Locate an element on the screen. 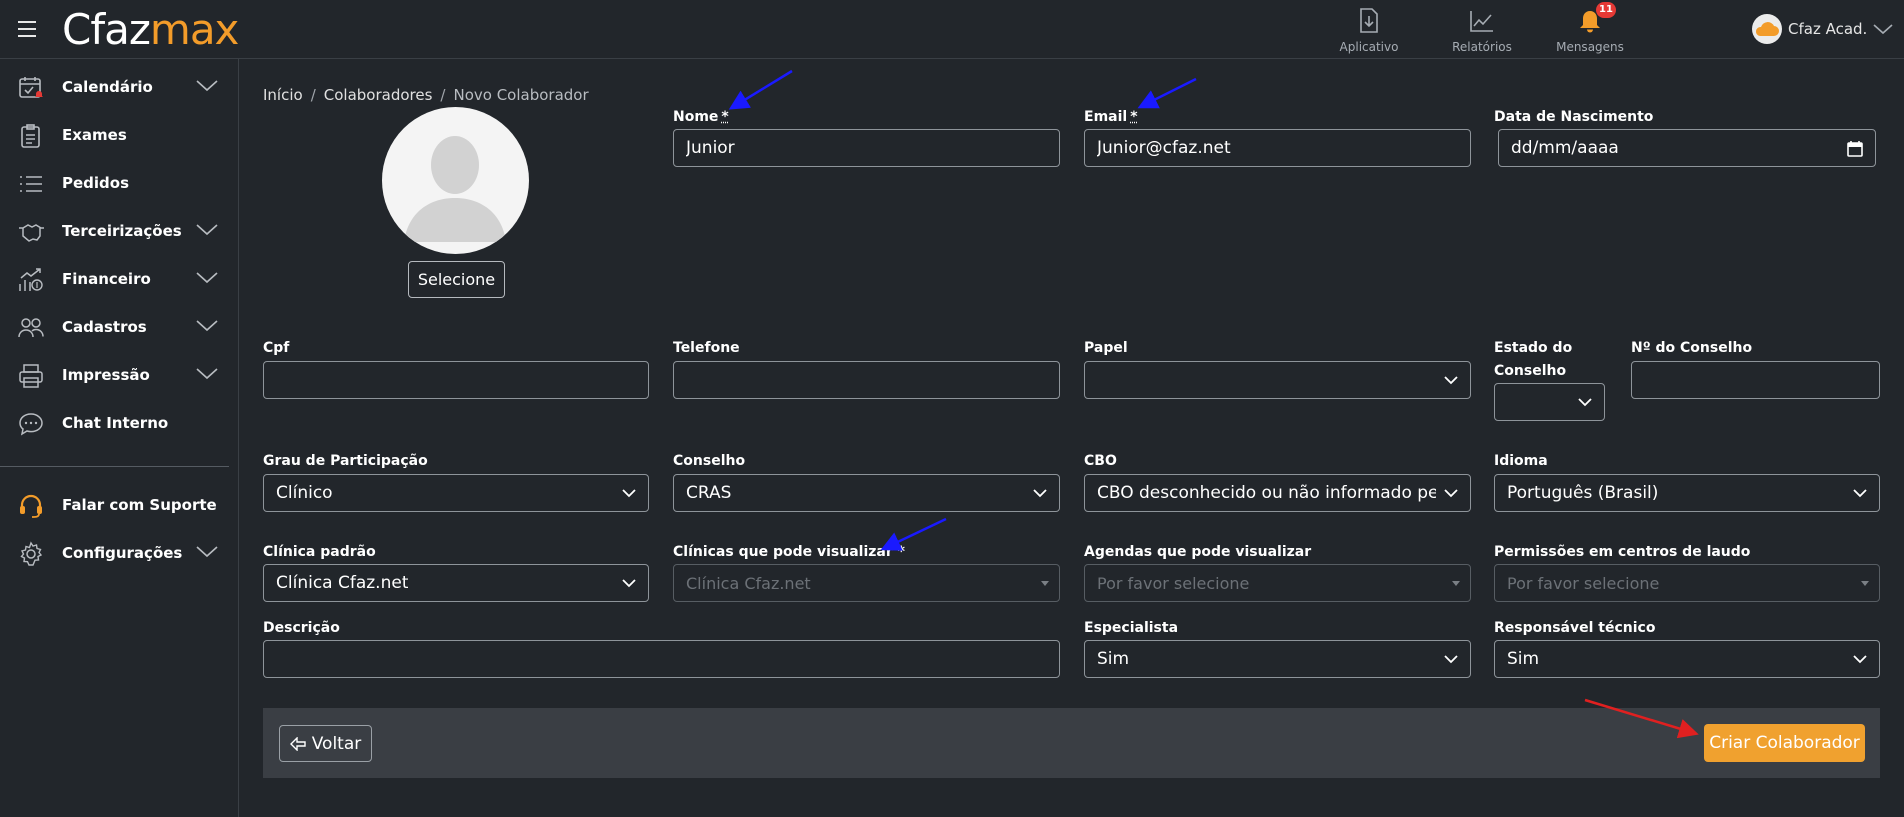  clinica-padrao-select: Clínica Cfaz.net is located at coordinates (456, 583).